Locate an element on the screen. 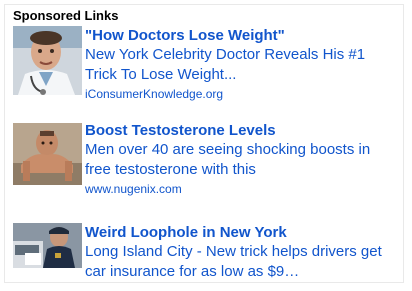 This screenshot has width=412, height=291. pushup-man-photo is located at coordinates (47, 154).